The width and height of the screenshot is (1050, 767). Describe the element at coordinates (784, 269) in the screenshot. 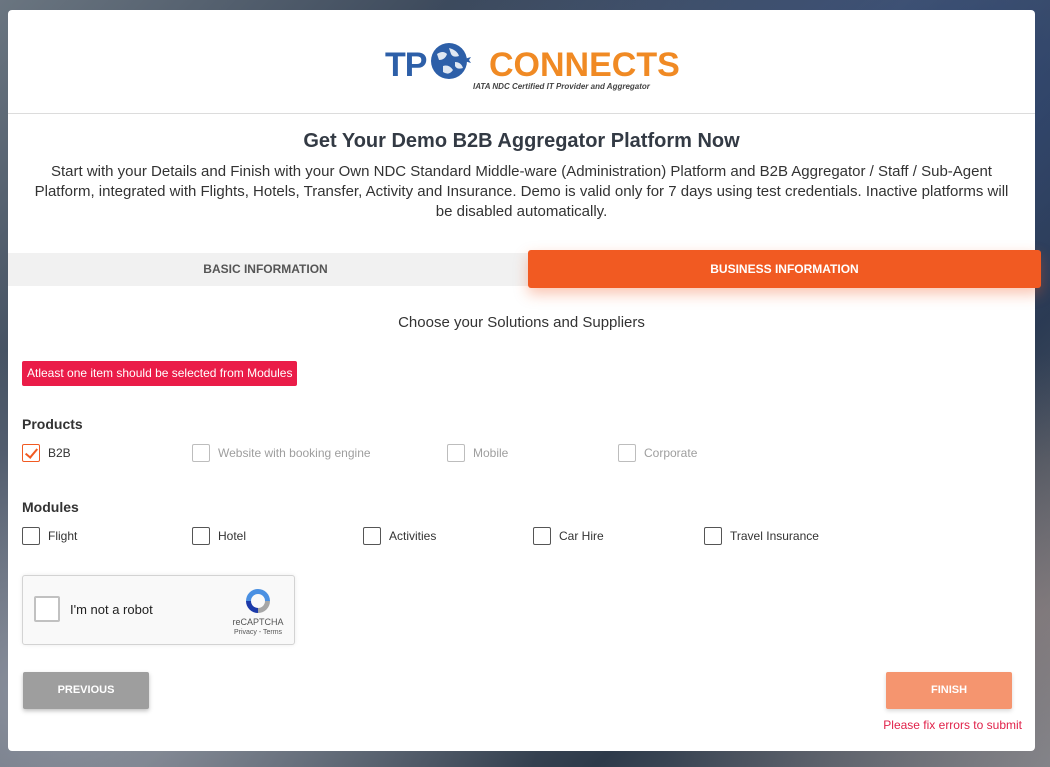

I see `tab-business-information: BUSINESS INFORMATION` at that location.